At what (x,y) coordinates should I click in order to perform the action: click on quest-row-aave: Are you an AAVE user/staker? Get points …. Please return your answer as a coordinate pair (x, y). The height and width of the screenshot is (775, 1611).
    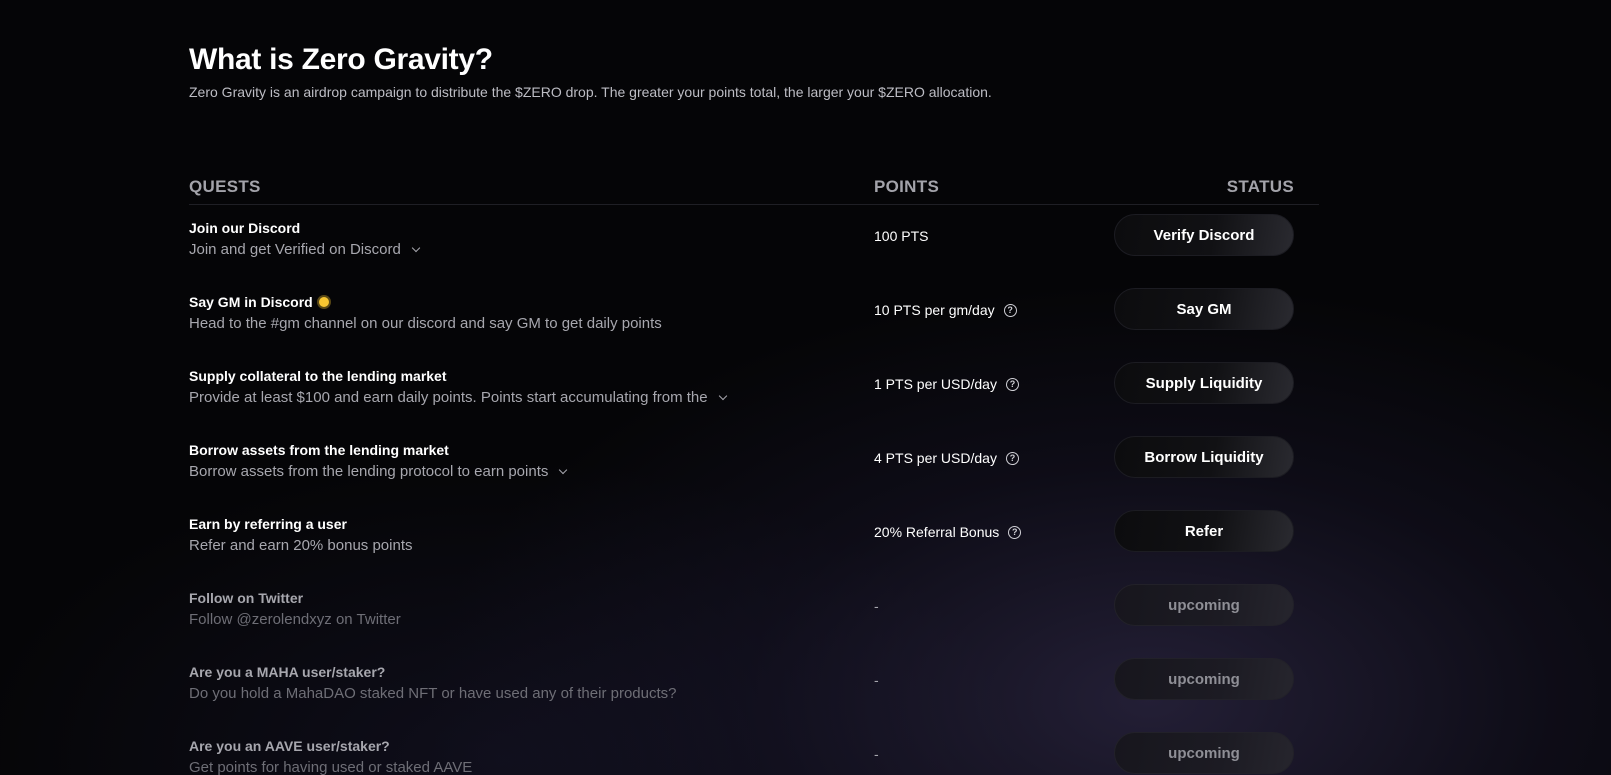
    Looking at the image, I should click on (754, 753).